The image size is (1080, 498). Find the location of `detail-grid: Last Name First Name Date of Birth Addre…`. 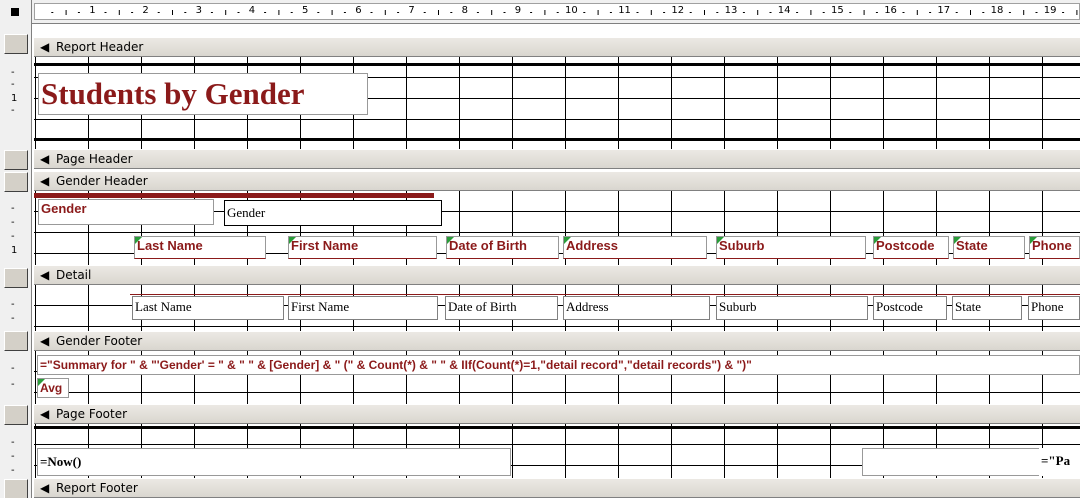

detail-grid: Last Name First Name Date of Birth Addre… is located at coordinates (557, 308).